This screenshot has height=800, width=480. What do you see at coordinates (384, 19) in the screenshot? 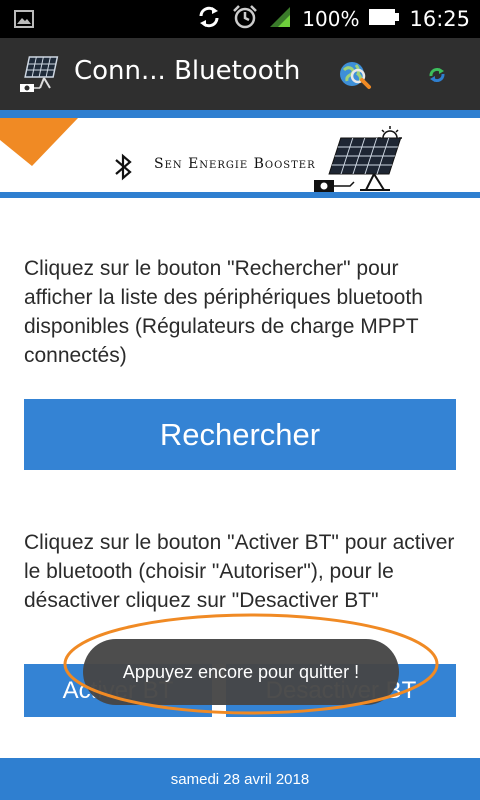
I see `battery-icon` at bounding box center [384, 19].